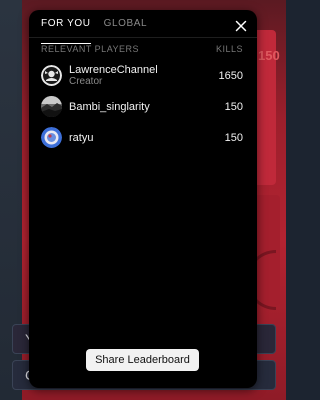  Describe the element at coordinates (269, 55) in the screenshot. I see `background-number: 150` at that location.